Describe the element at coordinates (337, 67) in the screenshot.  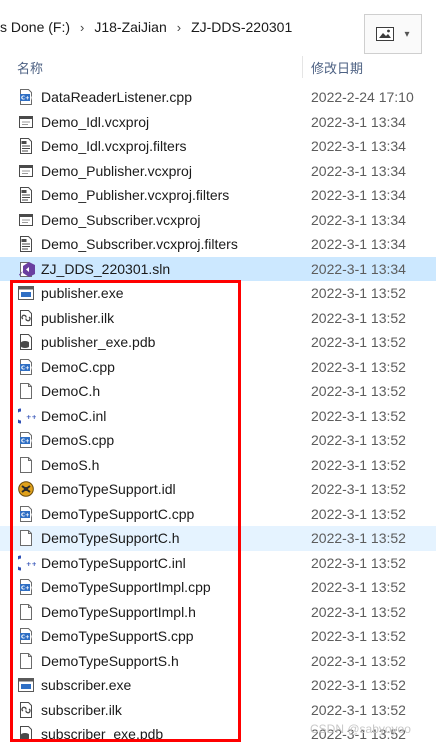
I see `column-header-date: 修改日期` at that location.